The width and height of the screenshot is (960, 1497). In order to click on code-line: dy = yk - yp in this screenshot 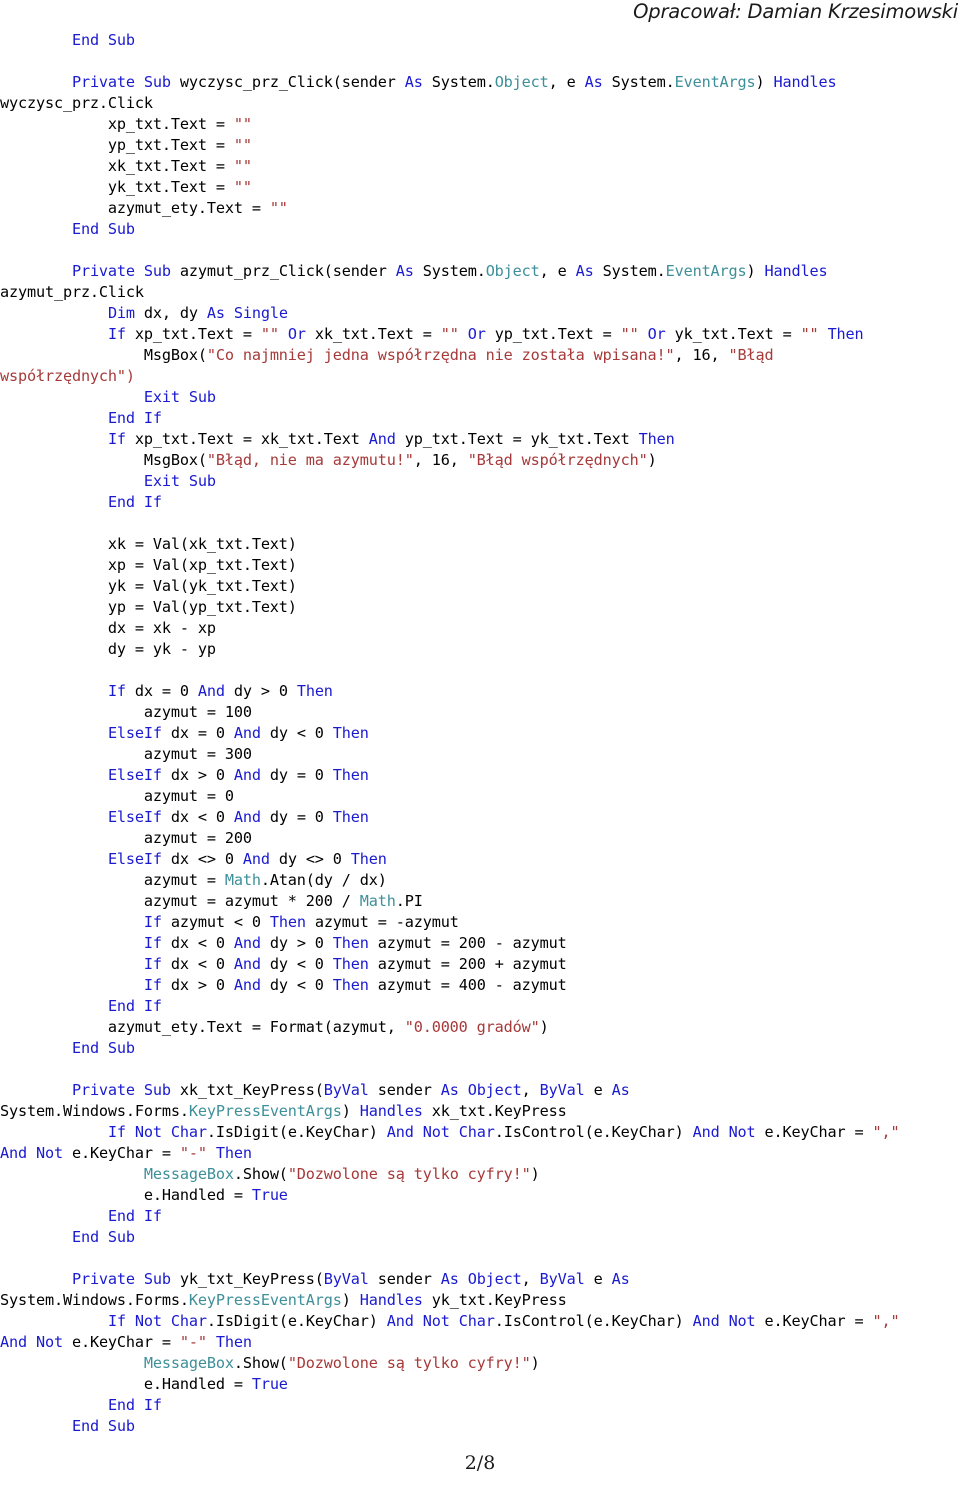, I will do `click(480, 649)`.